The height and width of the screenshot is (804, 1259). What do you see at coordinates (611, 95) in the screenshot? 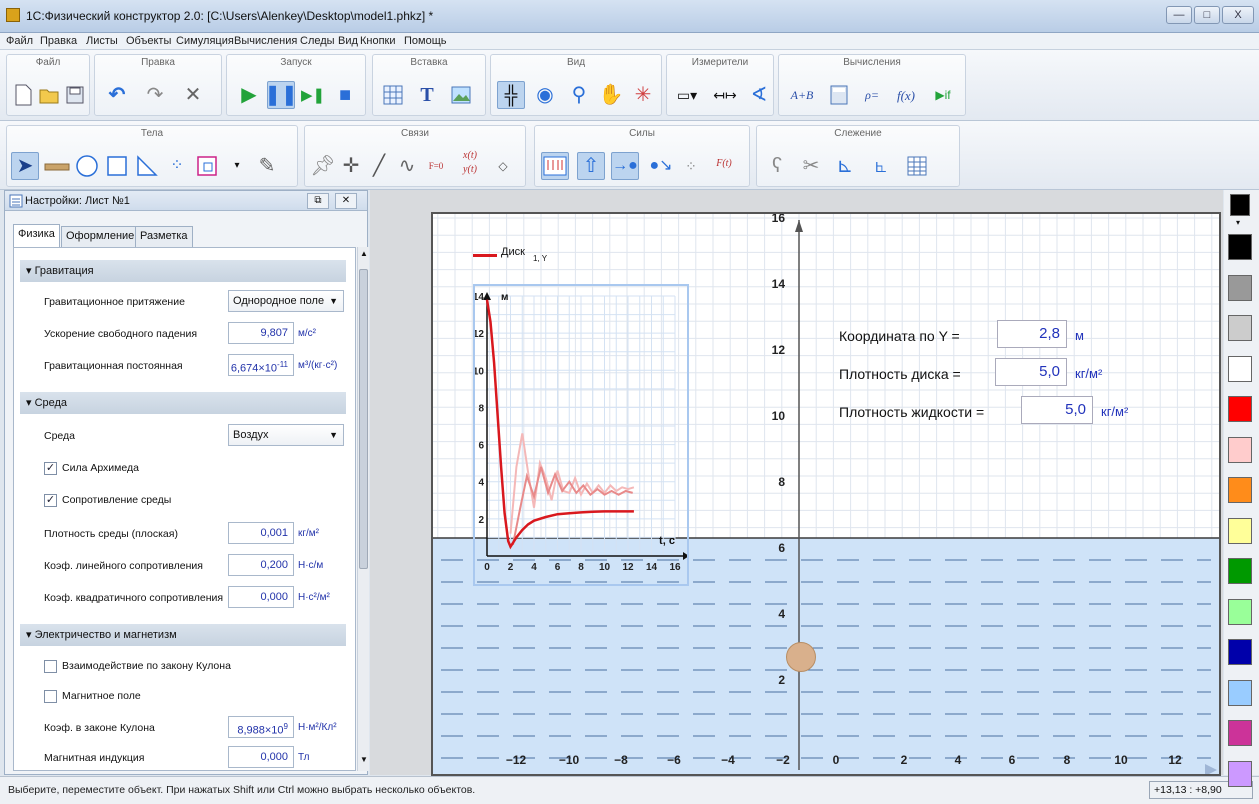
I see `hand-icon: ✋` at bounding box center [611, 95].